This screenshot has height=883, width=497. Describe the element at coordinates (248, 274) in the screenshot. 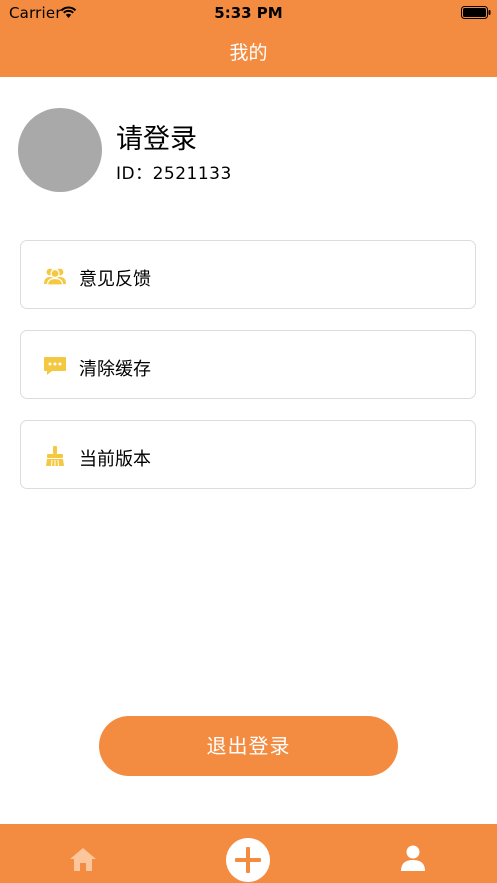

I see `menu-item-feedback: 意见反馈` at that location.